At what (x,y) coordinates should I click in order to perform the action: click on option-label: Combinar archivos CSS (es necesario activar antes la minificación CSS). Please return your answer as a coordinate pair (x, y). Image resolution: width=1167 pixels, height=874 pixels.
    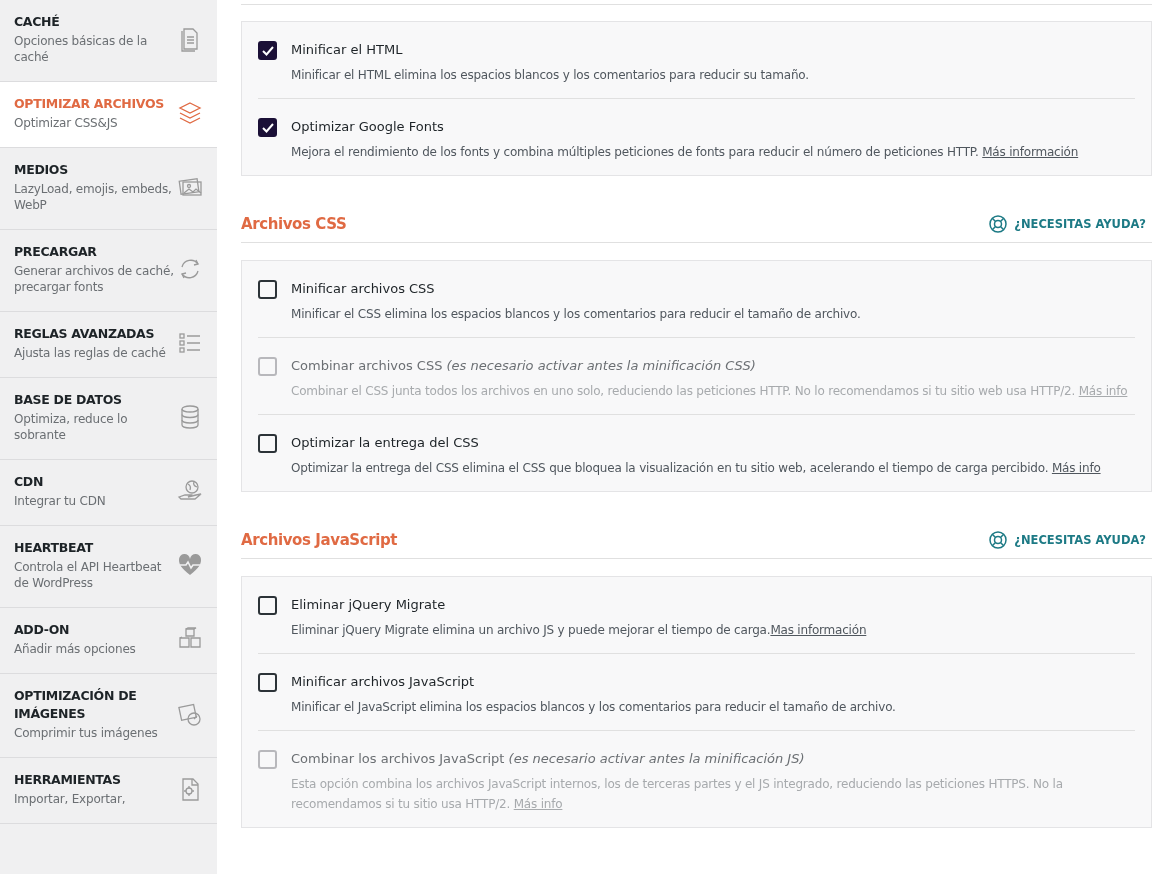
    Looking at the image, I should click on (524, 366).